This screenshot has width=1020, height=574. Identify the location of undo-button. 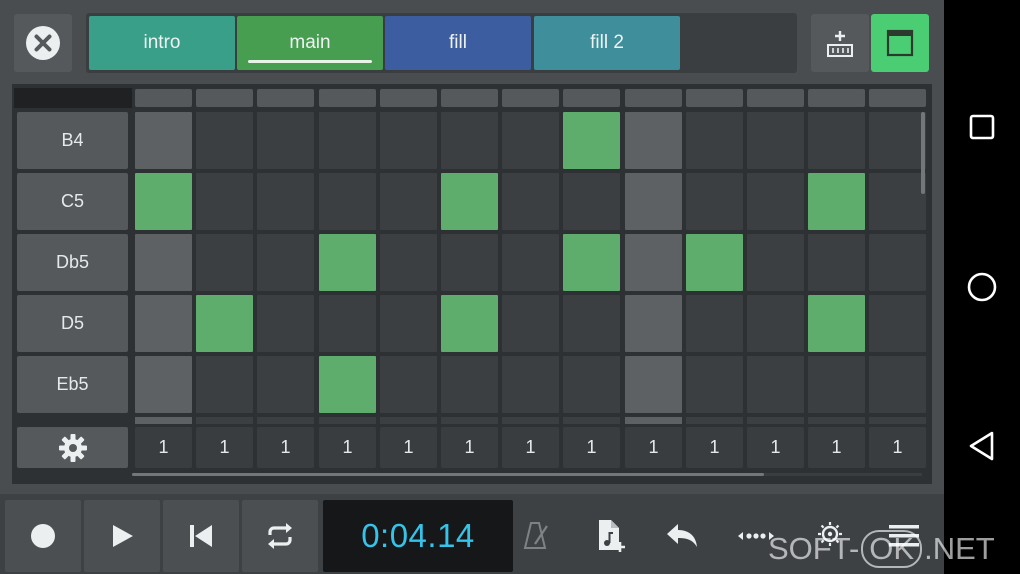
(682, 536).